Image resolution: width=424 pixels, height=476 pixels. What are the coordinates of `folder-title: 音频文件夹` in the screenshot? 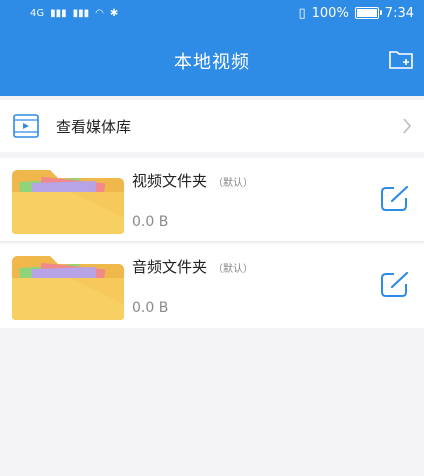 It's located at (170, 267).